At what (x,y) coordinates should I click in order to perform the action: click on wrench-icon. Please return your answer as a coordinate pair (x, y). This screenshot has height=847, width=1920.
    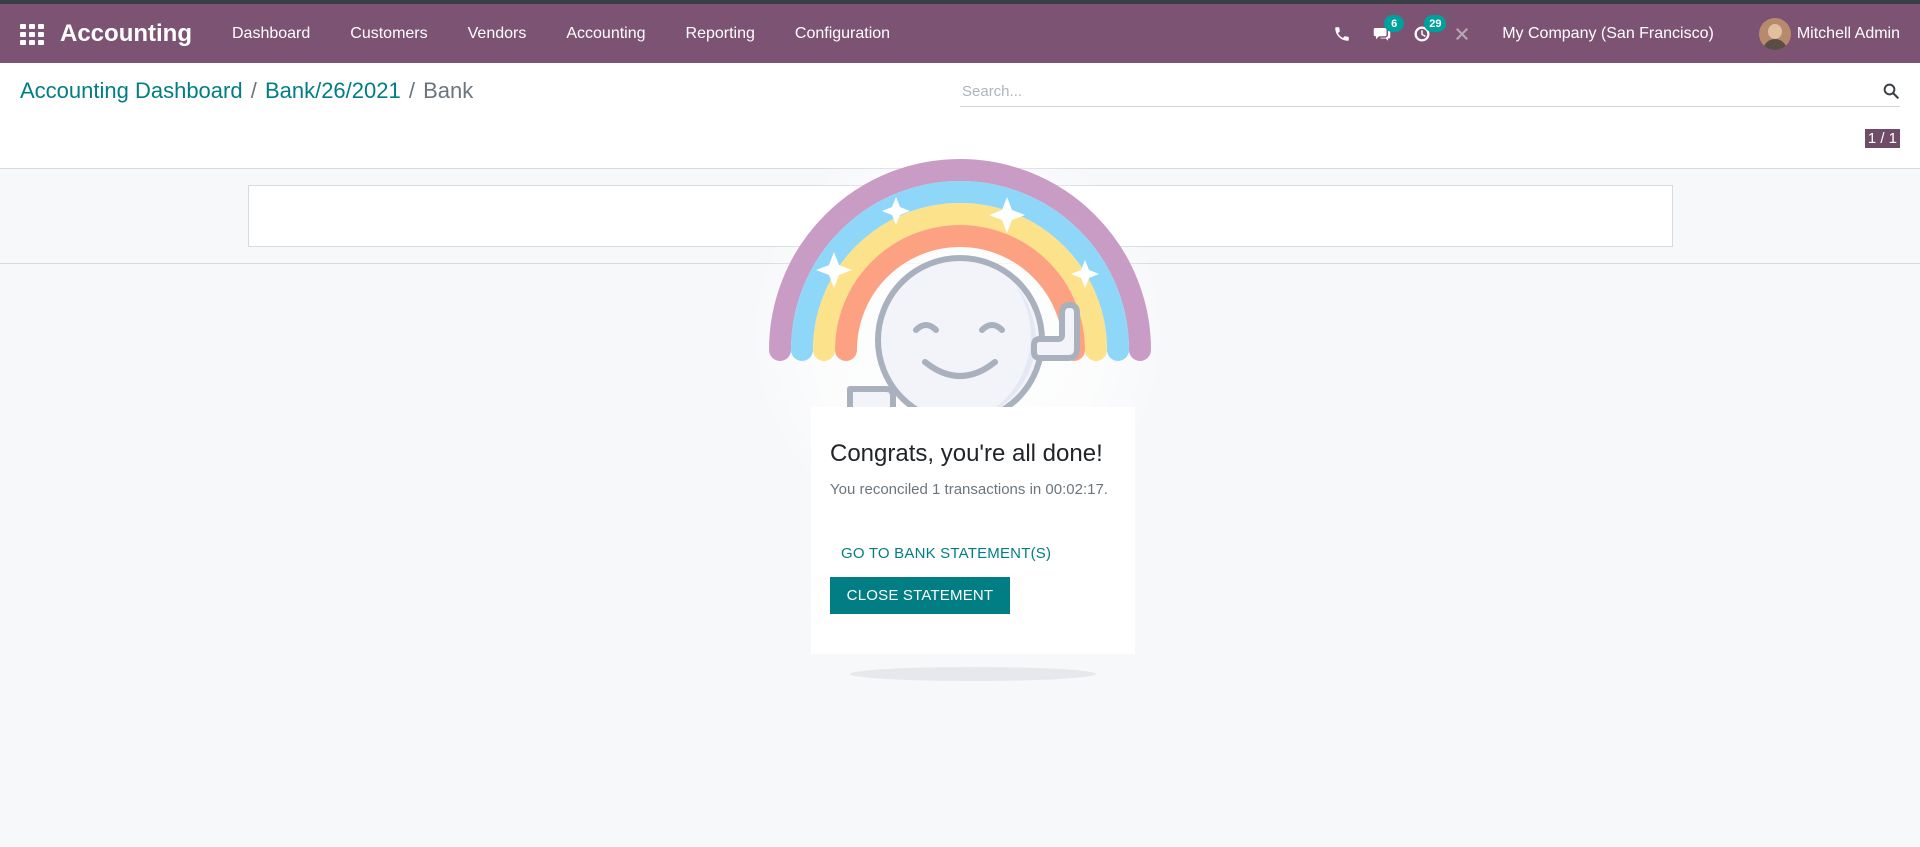
    Looking at the image, I should click on (1462, 33).